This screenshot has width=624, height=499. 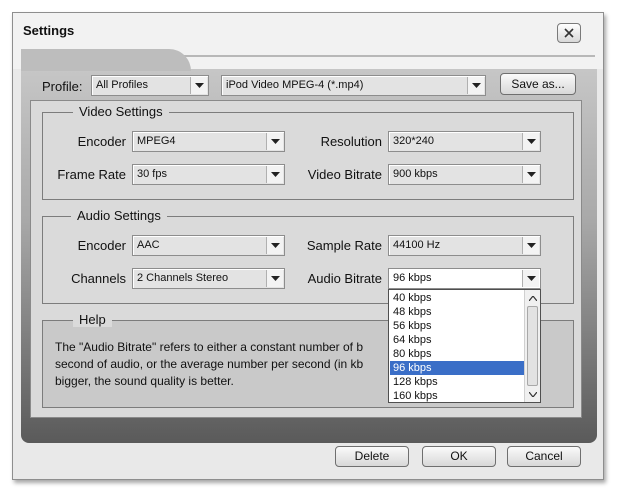 I want to click on help-title: Help, so click(x=92, y=319).